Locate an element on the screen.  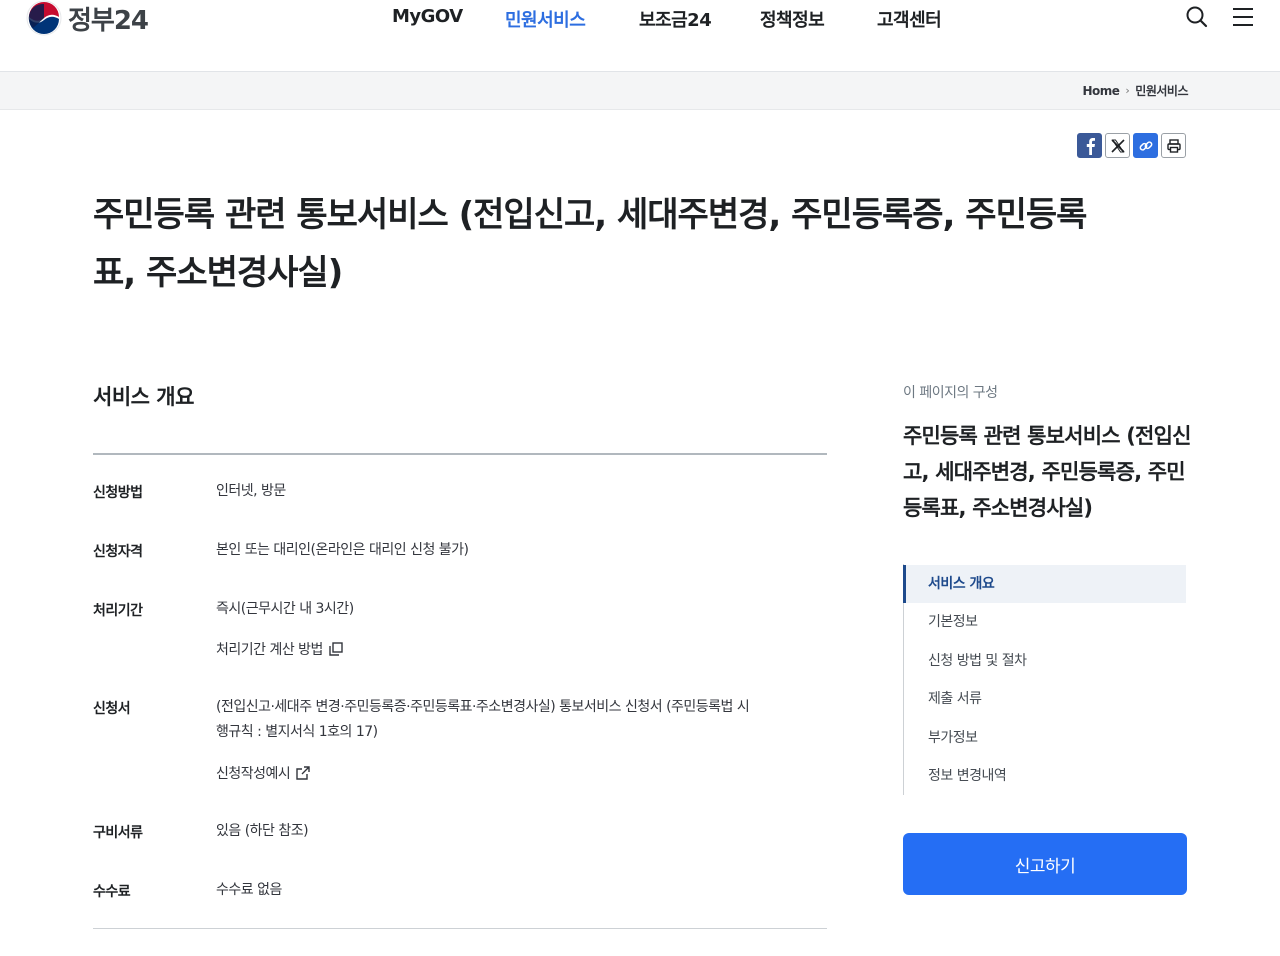
period-calculation-link: 처리기간 계산 방법 is located at coordinates (280, 649).